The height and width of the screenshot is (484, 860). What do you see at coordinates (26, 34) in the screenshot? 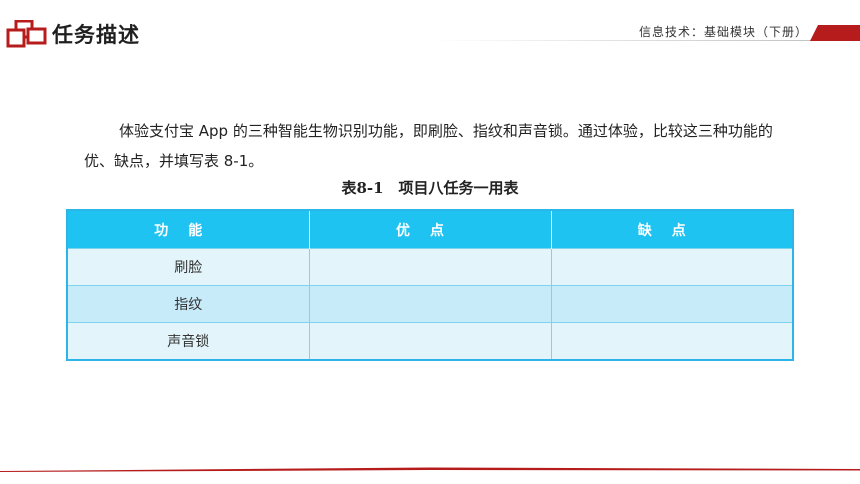
I see `section-logo-icon` at bounding box center [26, 34].